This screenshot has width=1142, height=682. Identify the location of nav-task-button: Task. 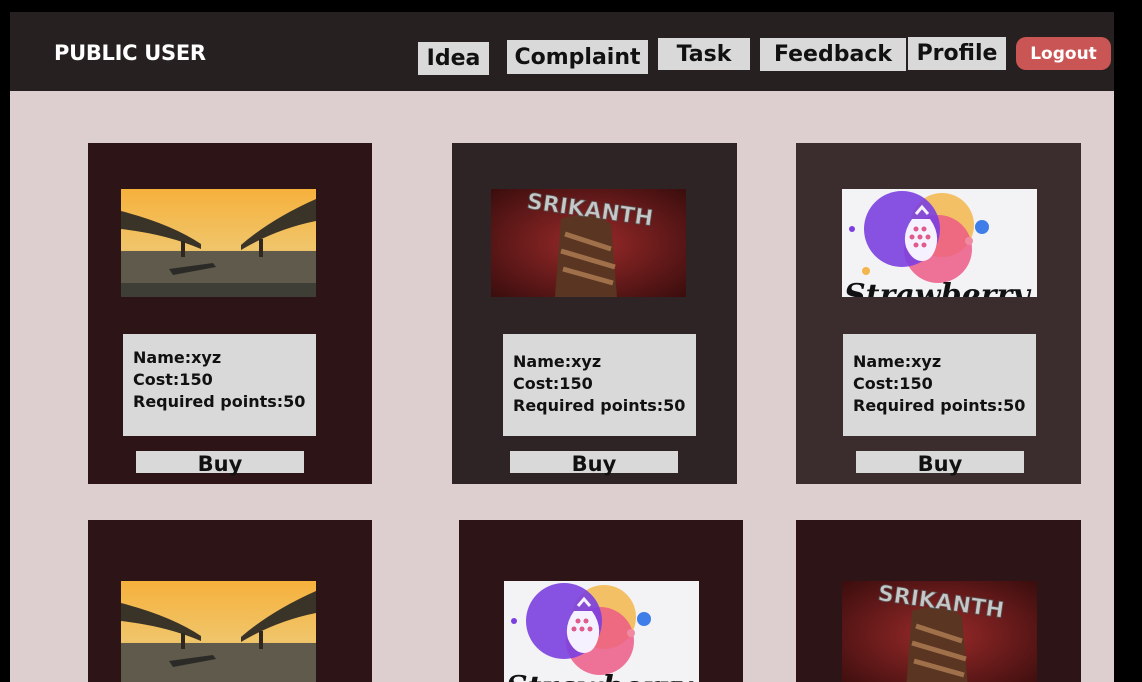
(704, 54).